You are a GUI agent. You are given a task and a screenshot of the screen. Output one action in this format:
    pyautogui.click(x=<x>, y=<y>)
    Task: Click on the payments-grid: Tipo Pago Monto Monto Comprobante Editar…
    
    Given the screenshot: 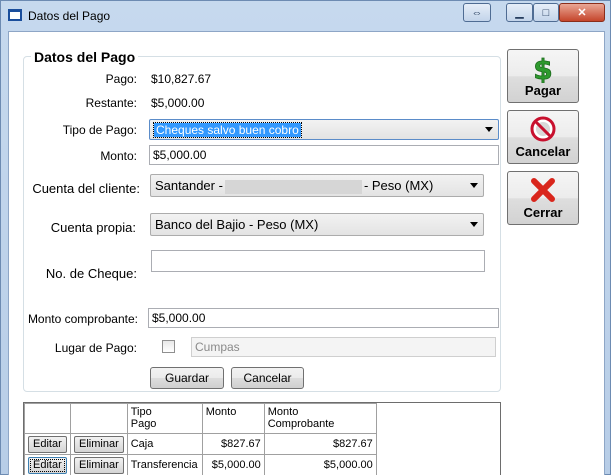 What is the action you would take?
    pyautogui.click(x=262, y=438)
    